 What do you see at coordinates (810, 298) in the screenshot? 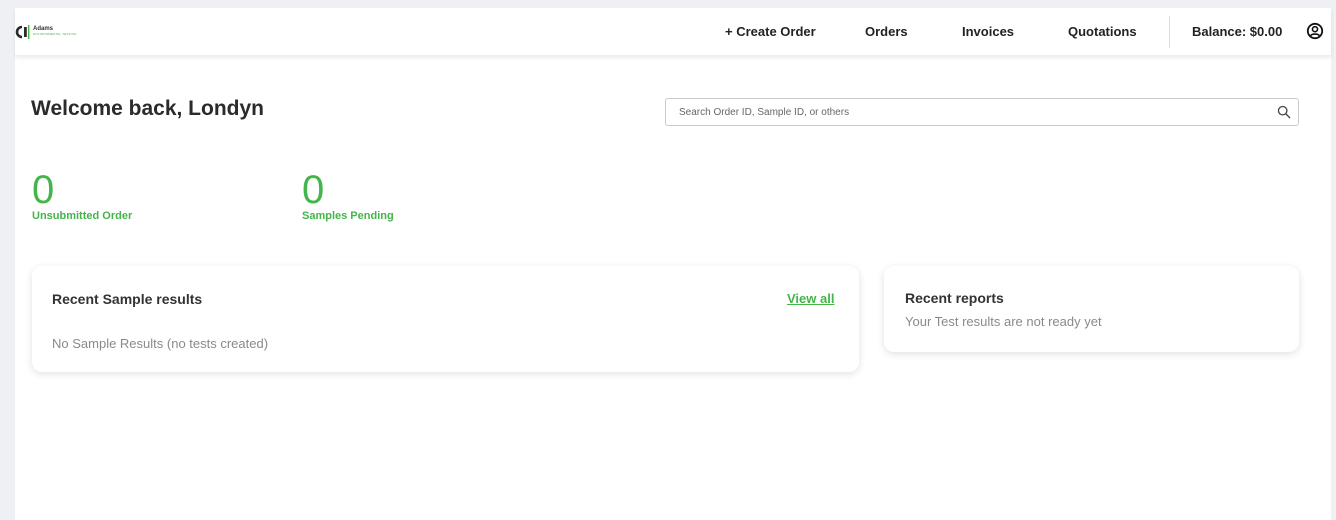
I see `view-all-link: View all` at bounding box center [810, 298].